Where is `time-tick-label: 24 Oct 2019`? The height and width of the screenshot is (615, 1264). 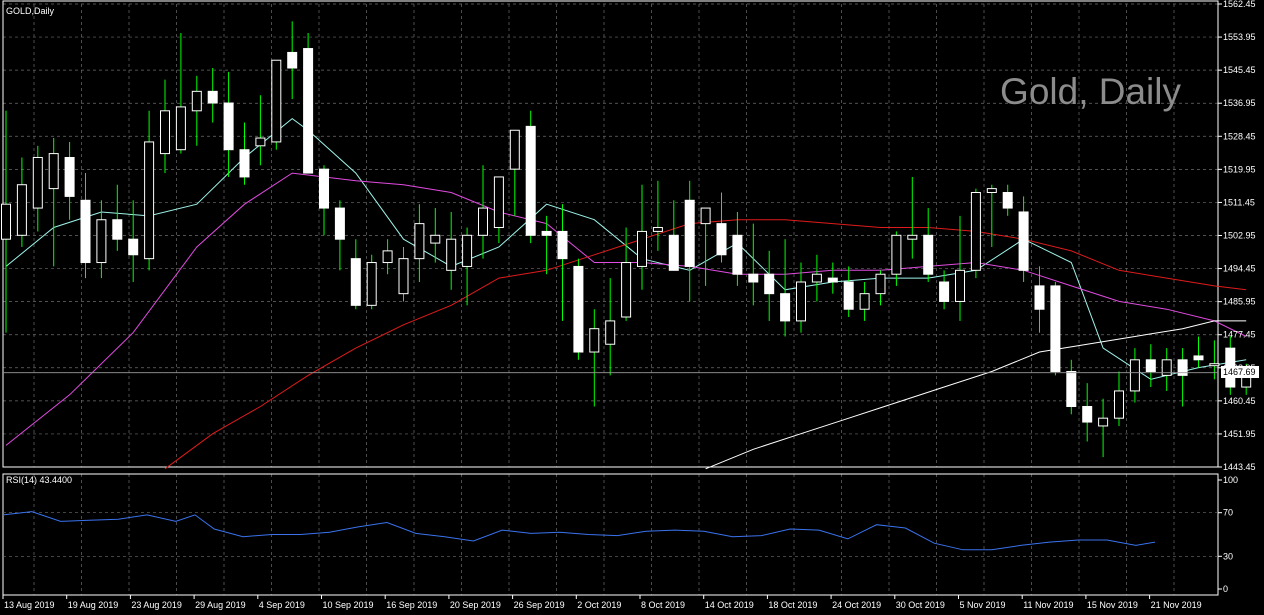 time-tick-label: 24 Oct 2019 is located at coordinates (856, 605).